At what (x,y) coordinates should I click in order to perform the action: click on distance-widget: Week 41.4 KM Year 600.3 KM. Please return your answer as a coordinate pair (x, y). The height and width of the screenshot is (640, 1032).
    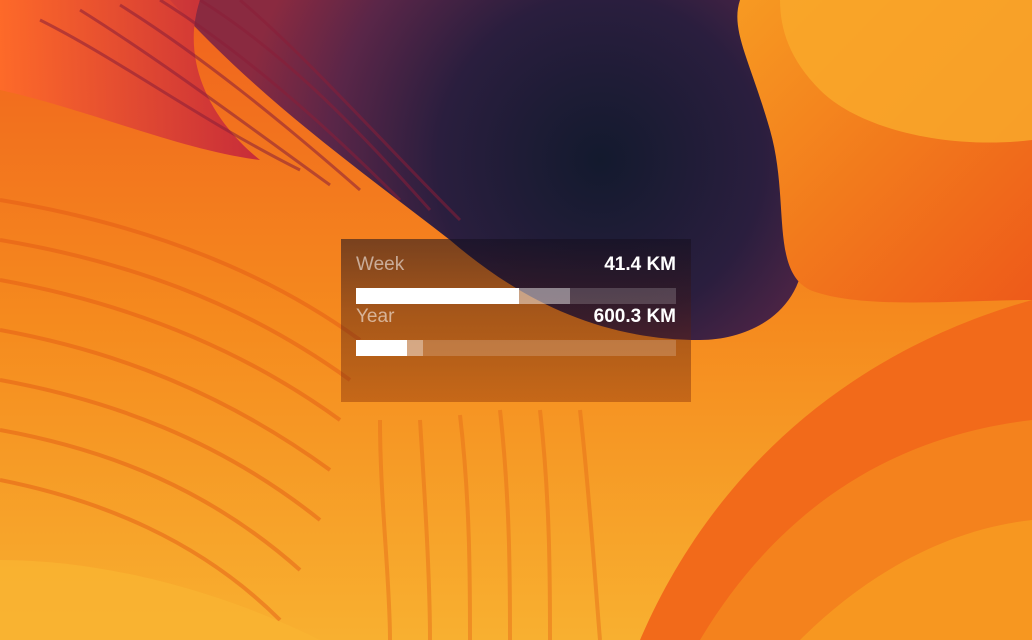
    Looking at the image, I should click on (516, 320).